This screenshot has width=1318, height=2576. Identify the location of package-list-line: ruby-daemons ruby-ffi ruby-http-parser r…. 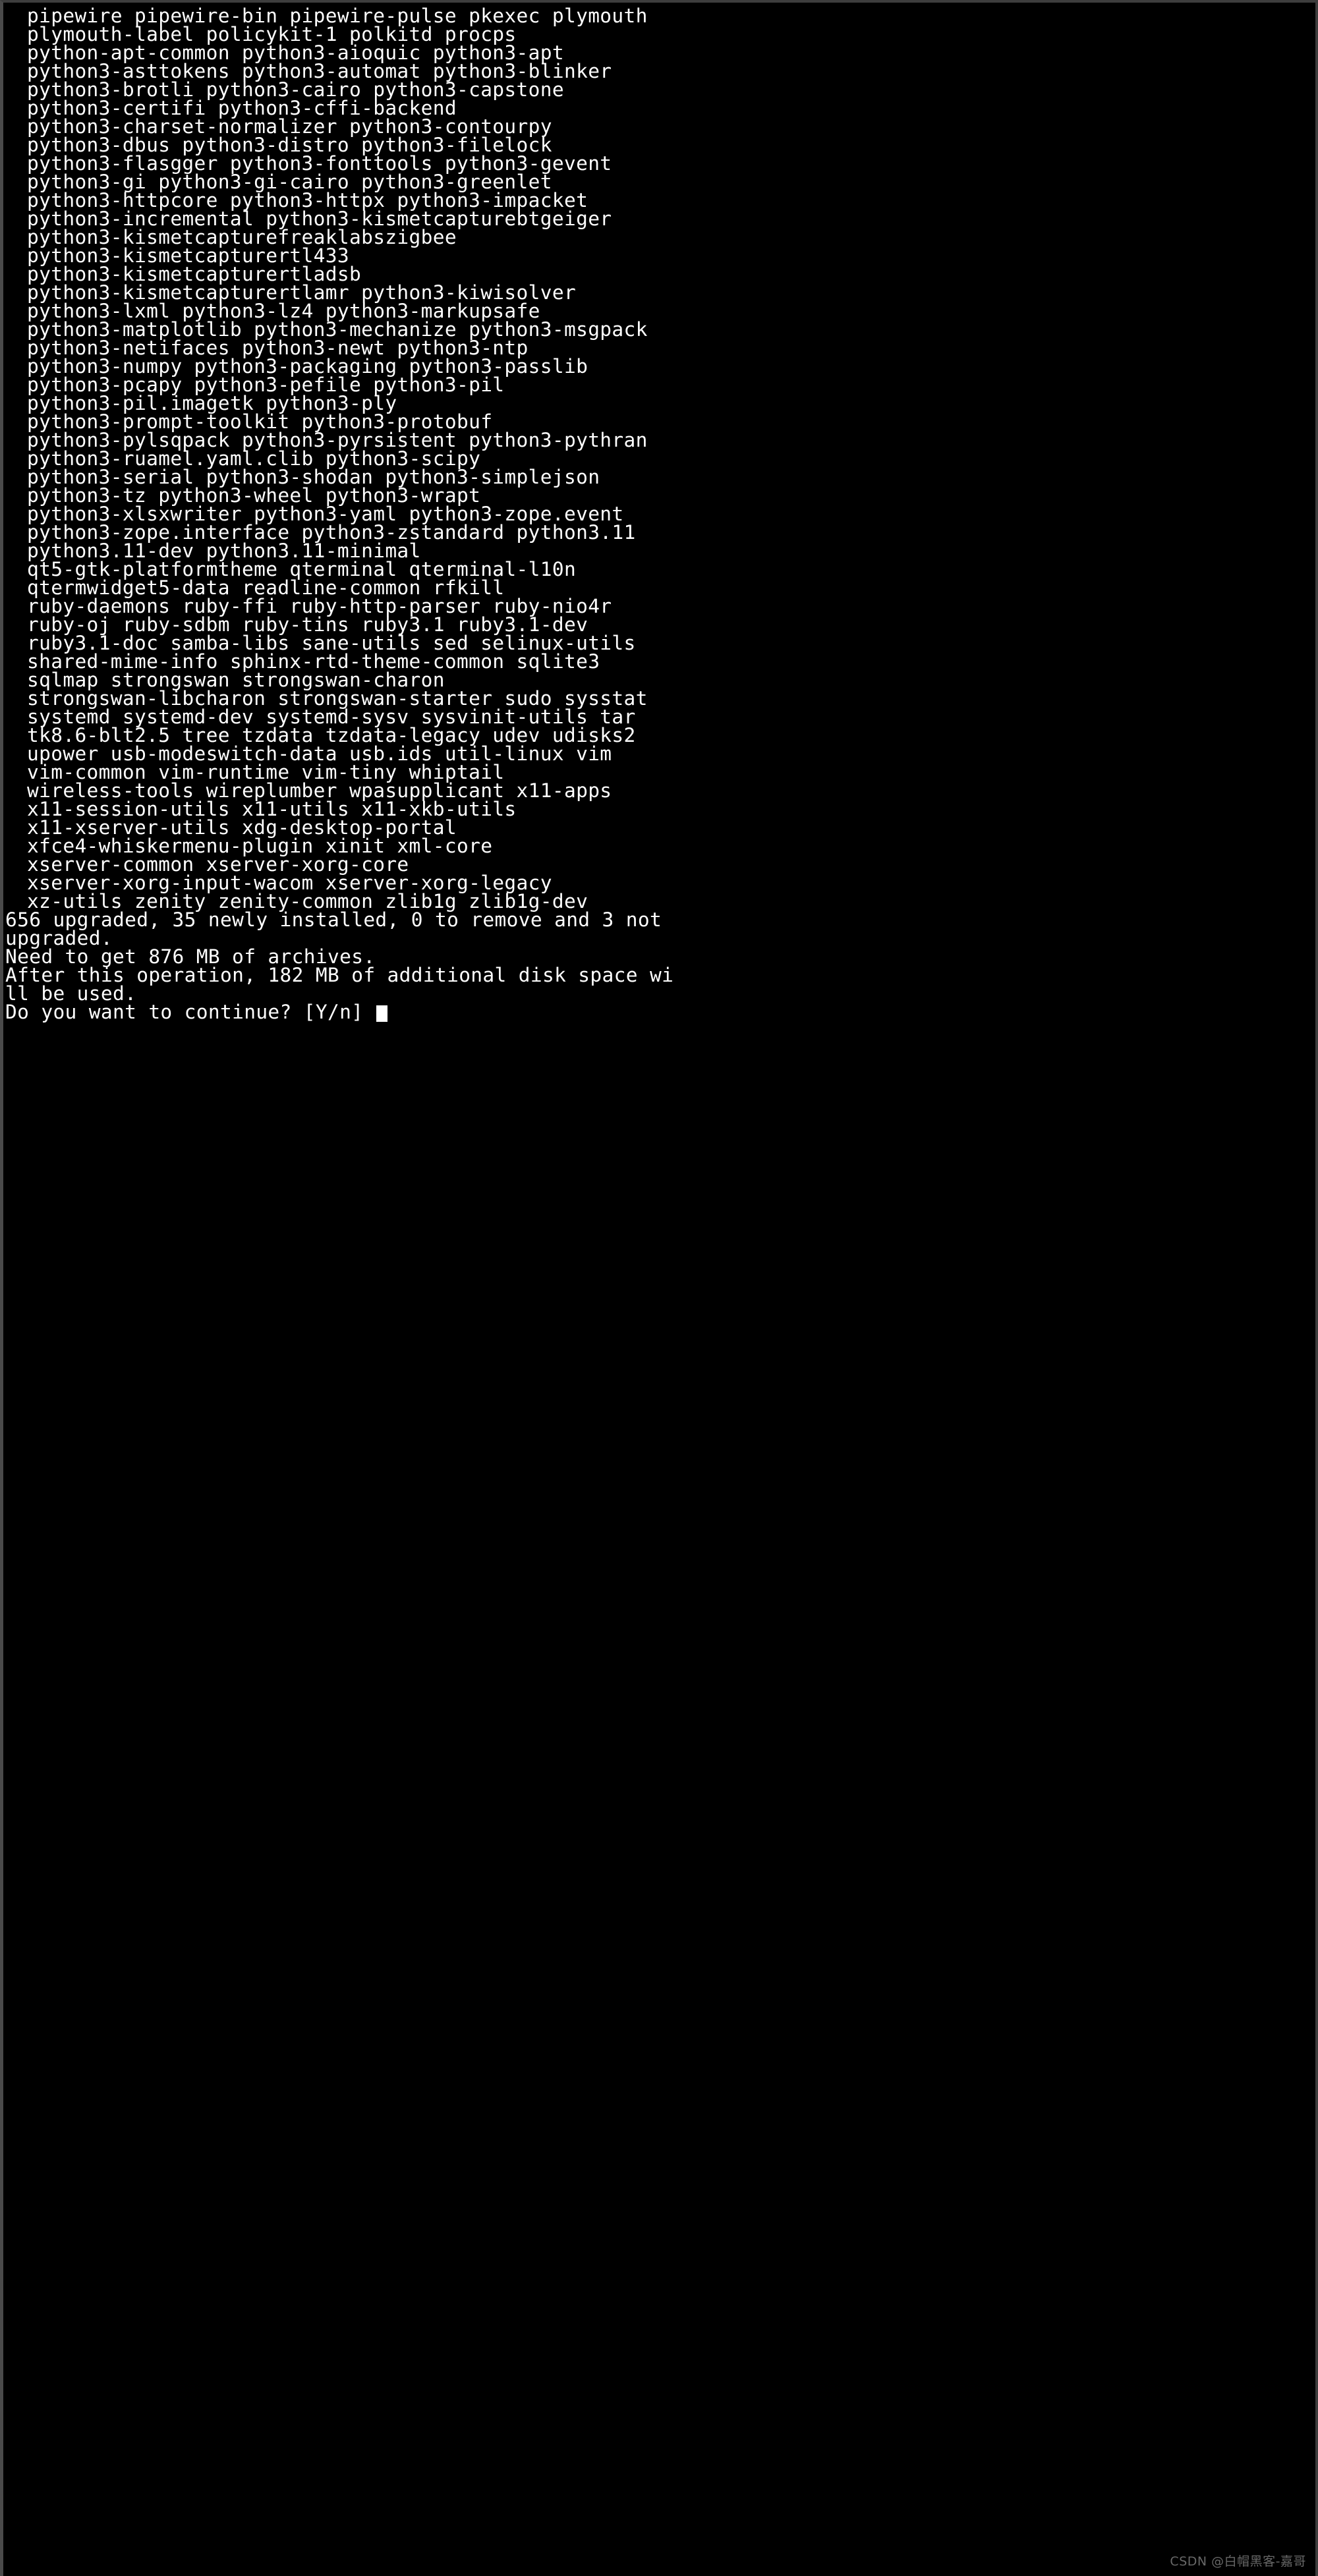
(320, 606).